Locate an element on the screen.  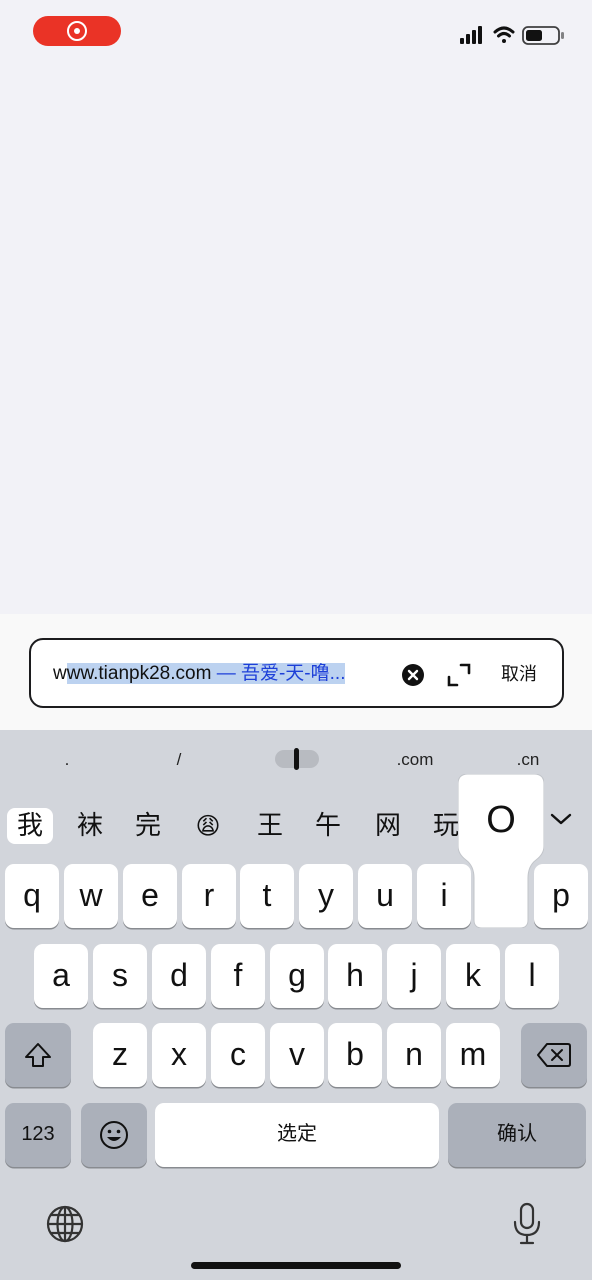
return-key: 确认 is located at coordinates (517, 1135).